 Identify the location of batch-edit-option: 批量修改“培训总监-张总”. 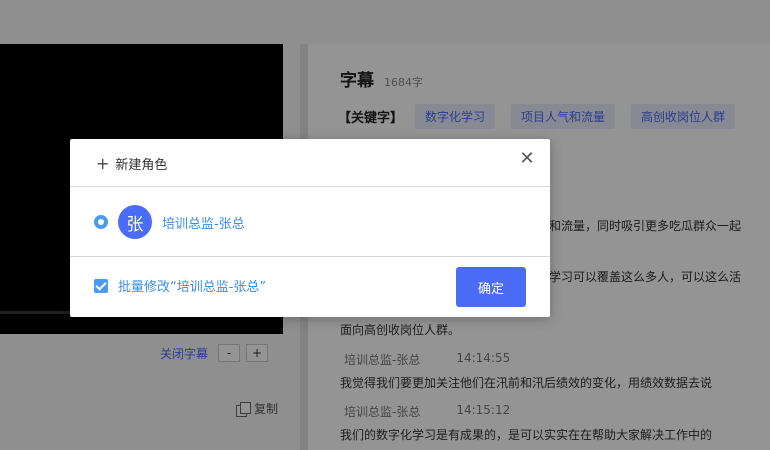
(180, 285).